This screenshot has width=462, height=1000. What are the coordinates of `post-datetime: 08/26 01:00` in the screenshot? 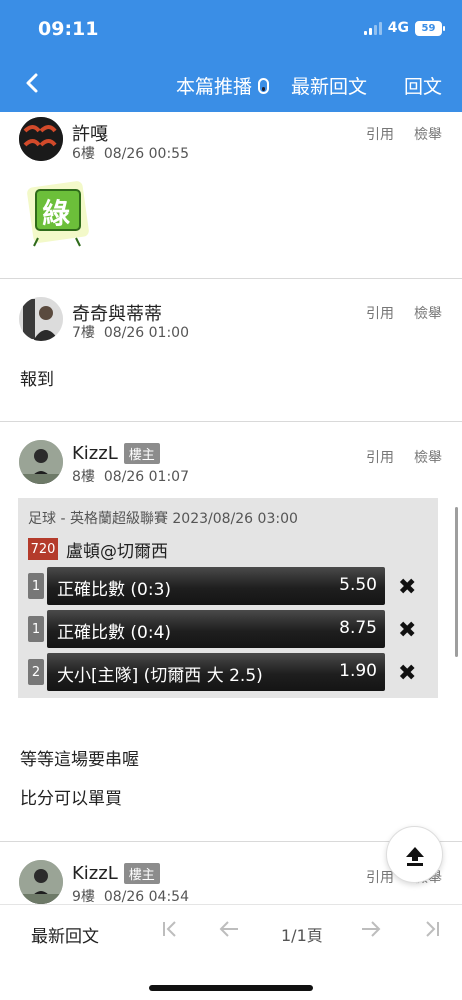 It's located at (146, 333).